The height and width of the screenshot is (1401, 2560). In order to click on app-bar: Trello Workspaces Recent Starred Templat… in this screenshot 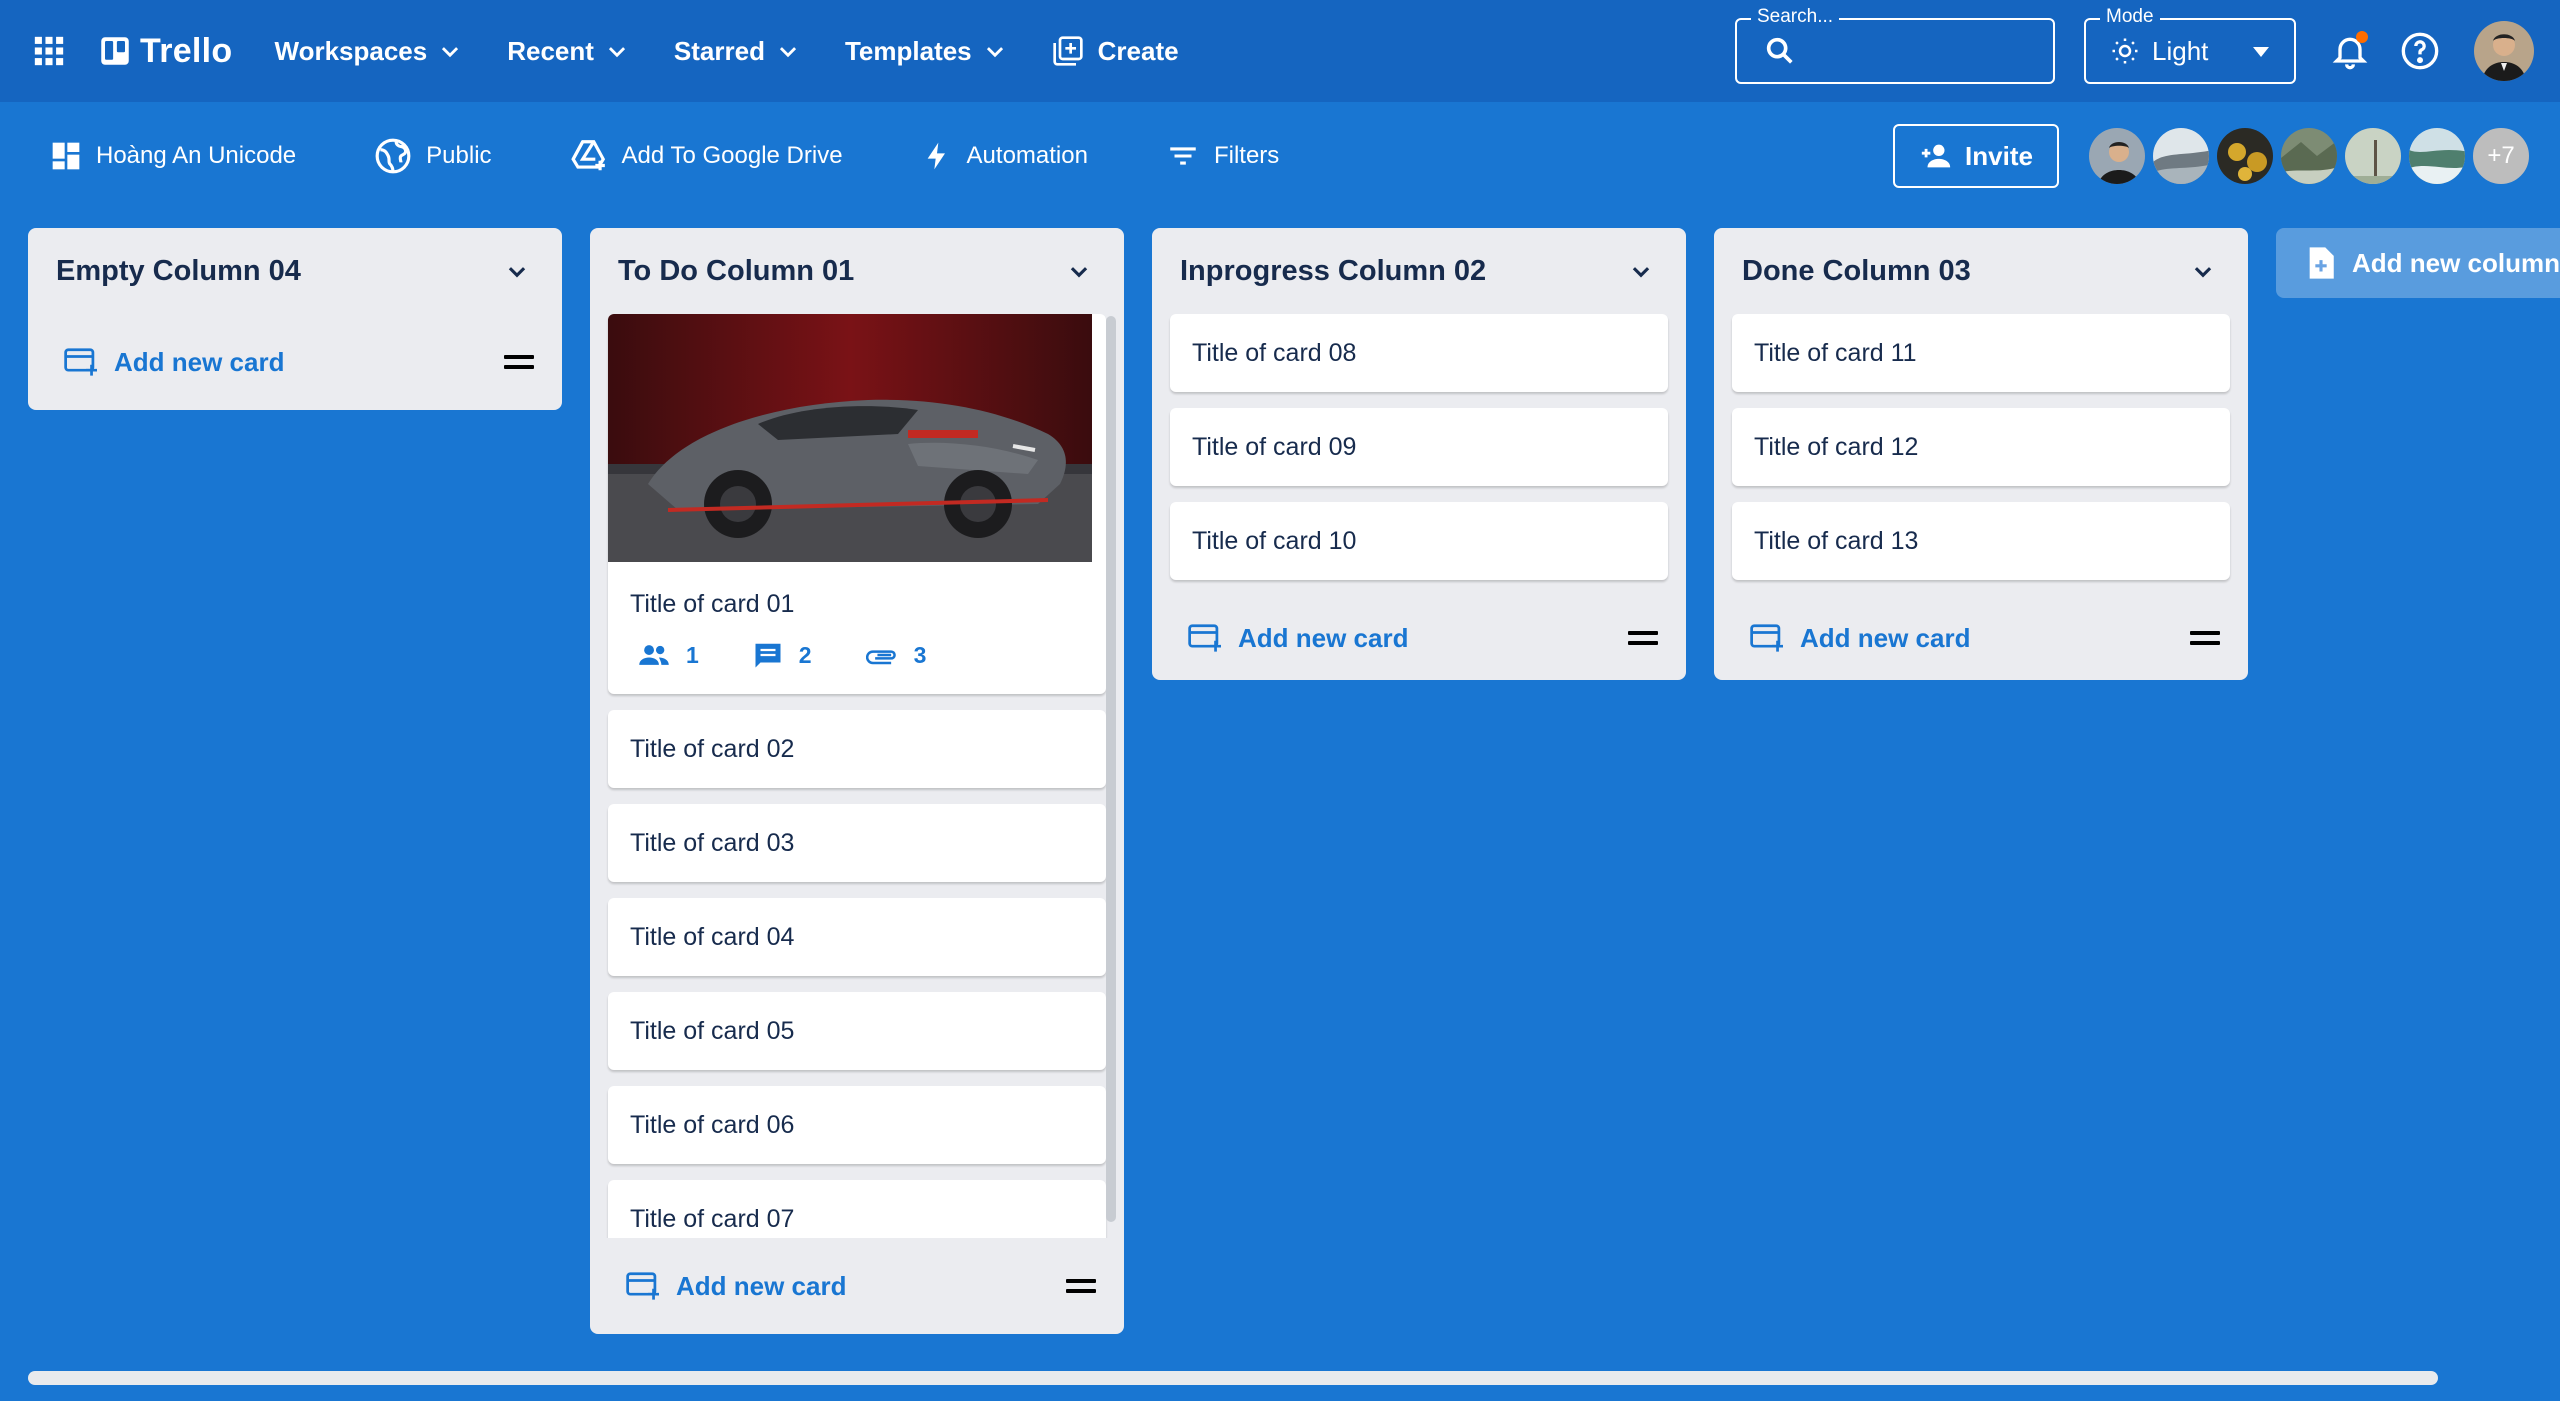, I will do `click(1280, 51)`.